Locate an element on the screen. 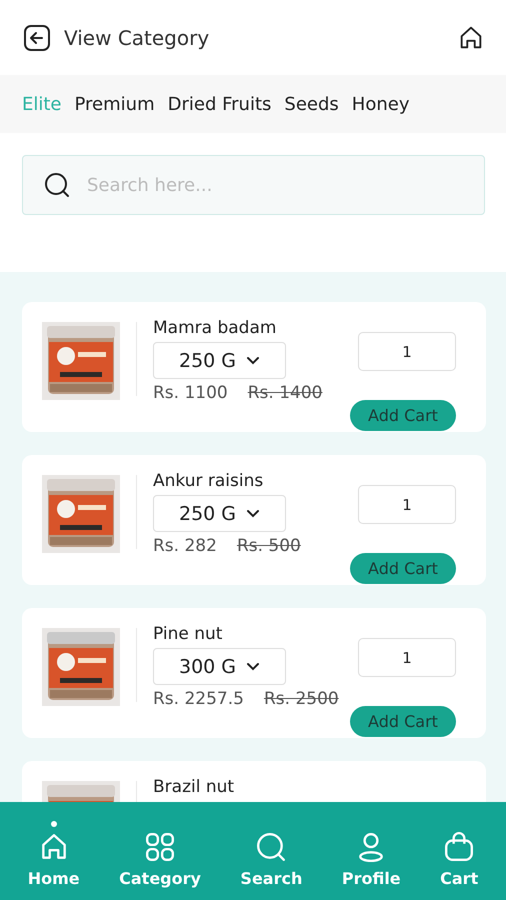 Image resolution: width=506 pixels, height=900 pixels. price: Rs. 1100 is located at coordinates (190, 393).